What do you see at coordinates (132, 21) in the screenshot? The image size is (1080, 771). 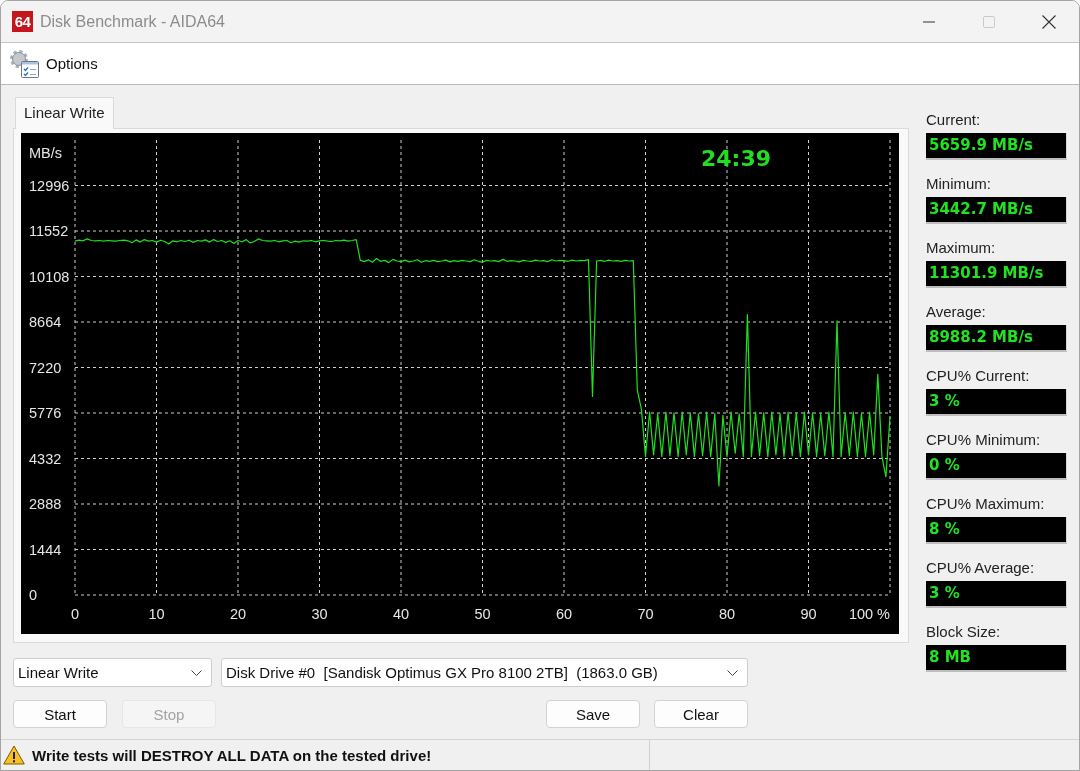 I see `window-title: Disk Benchmark - AIDA64` at bounding box center [132, 21].